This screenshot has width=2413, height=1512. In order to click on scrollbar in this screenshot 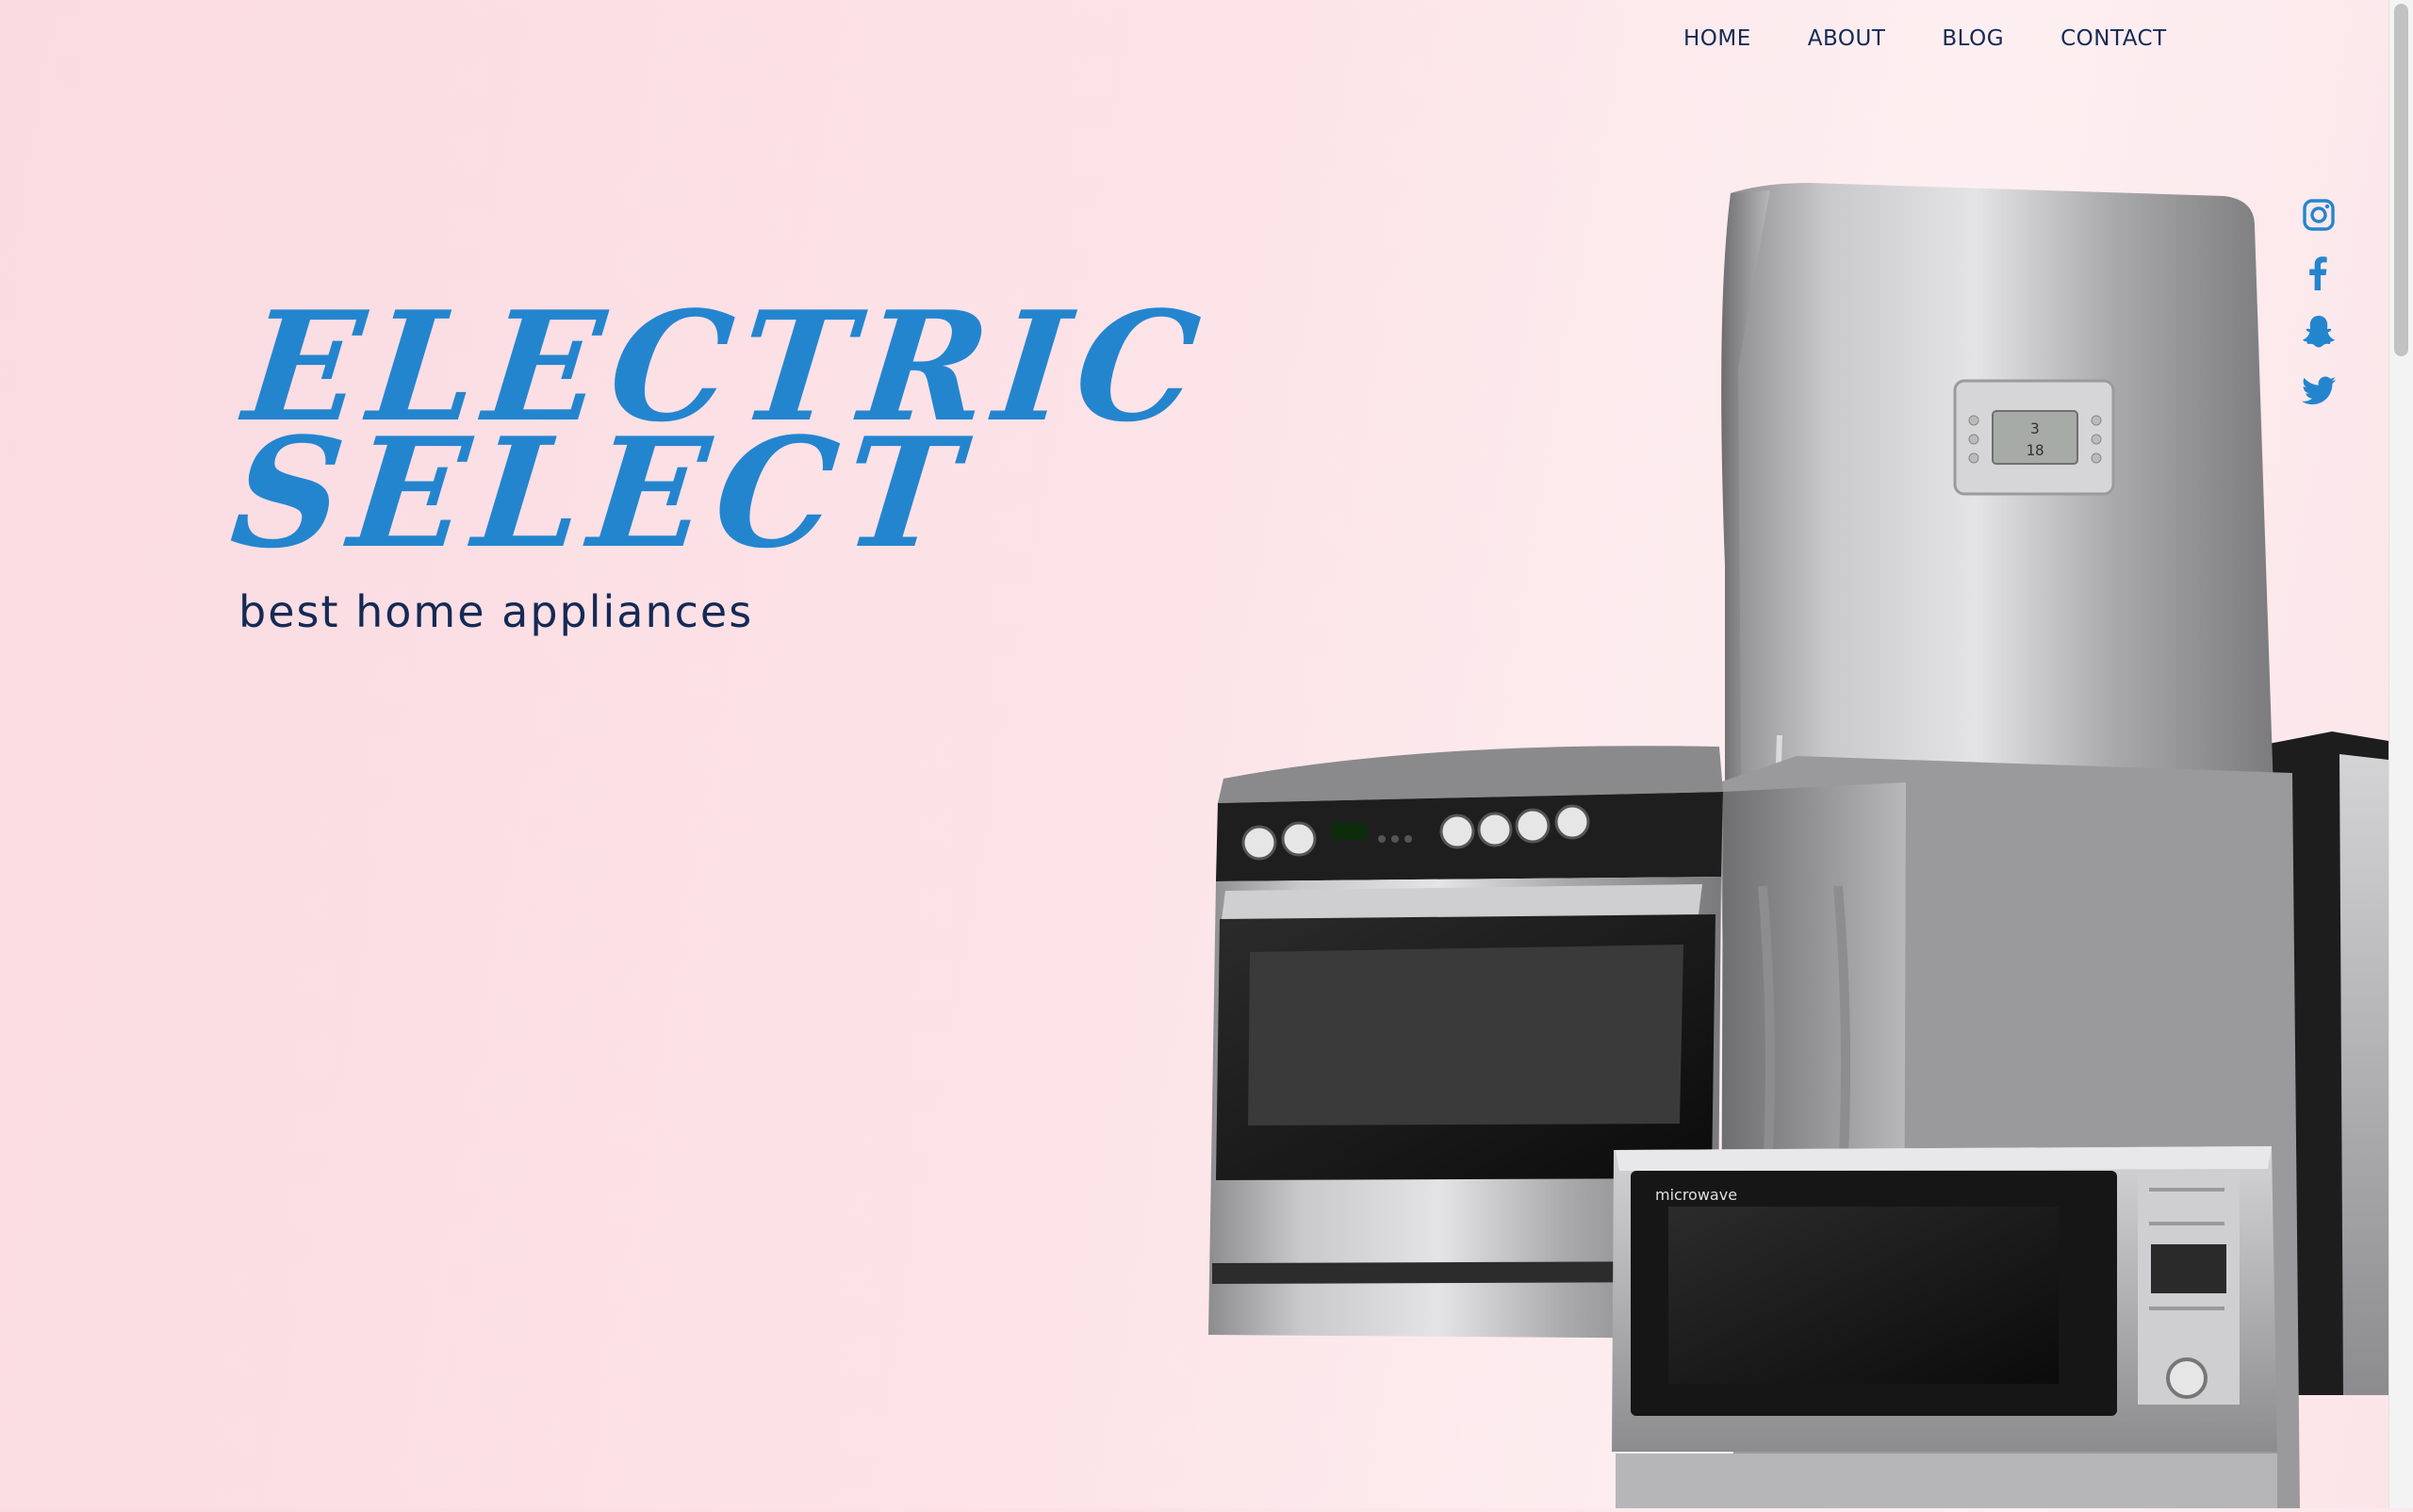, I will do `click(2401, 754)`.